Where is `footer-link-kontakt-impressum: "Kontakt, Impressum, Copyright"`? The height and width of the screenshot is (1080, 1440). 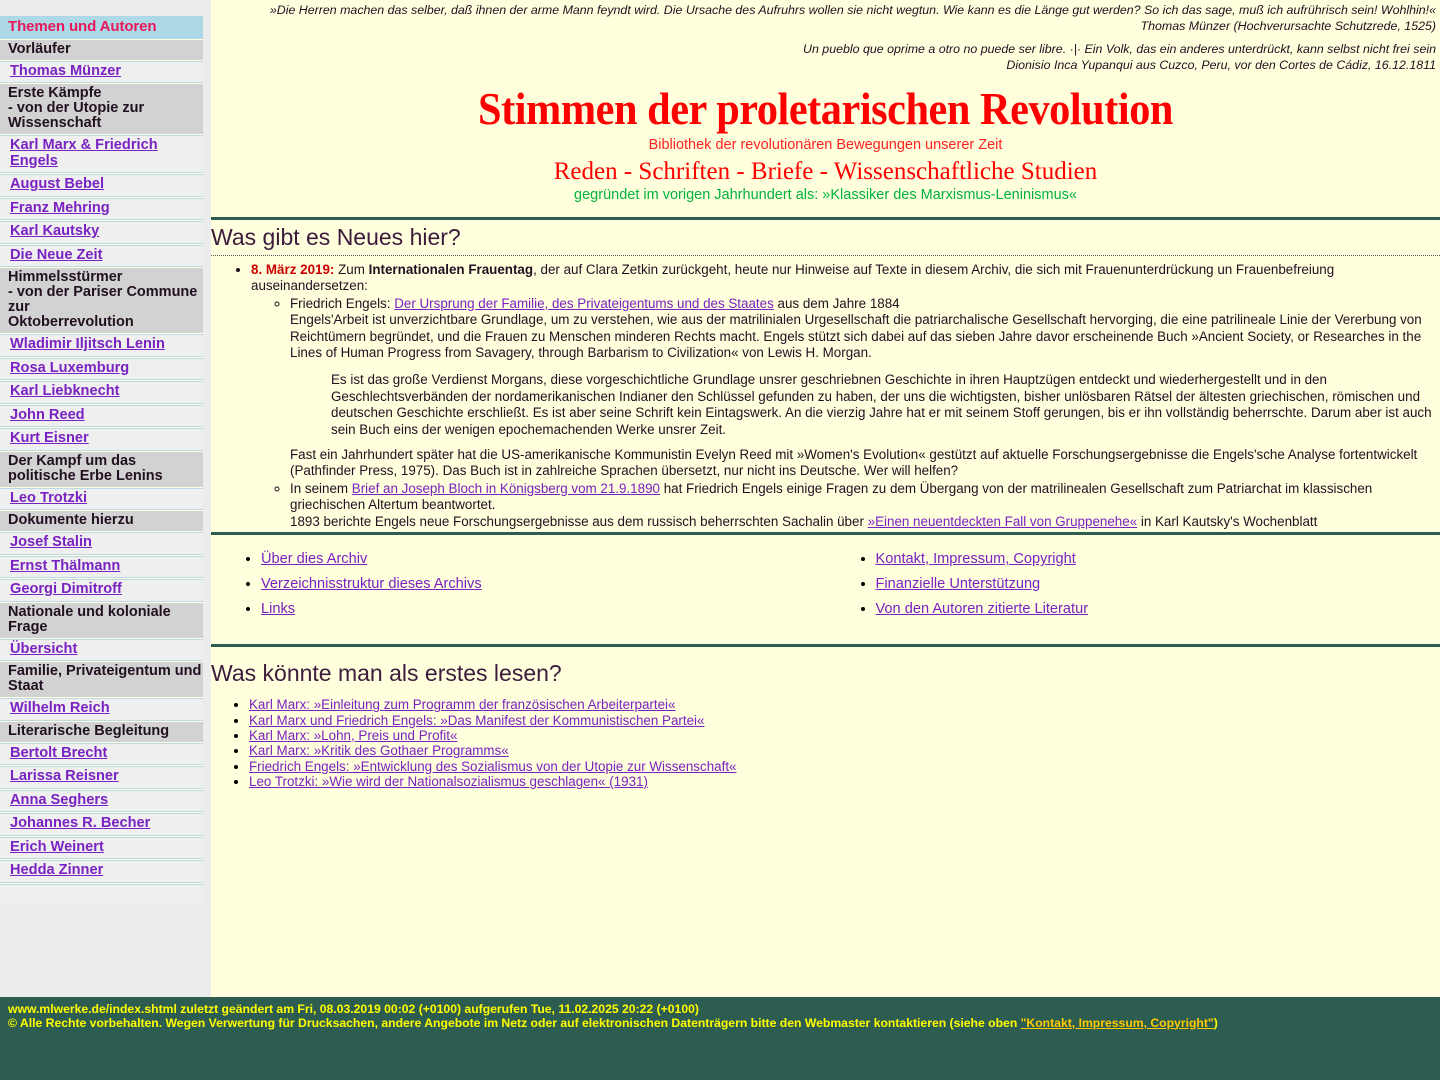 footer-link-kontakt-impressum: "Kontakt, Impressum, Copyright" is located at coordinates (1117, 1023).